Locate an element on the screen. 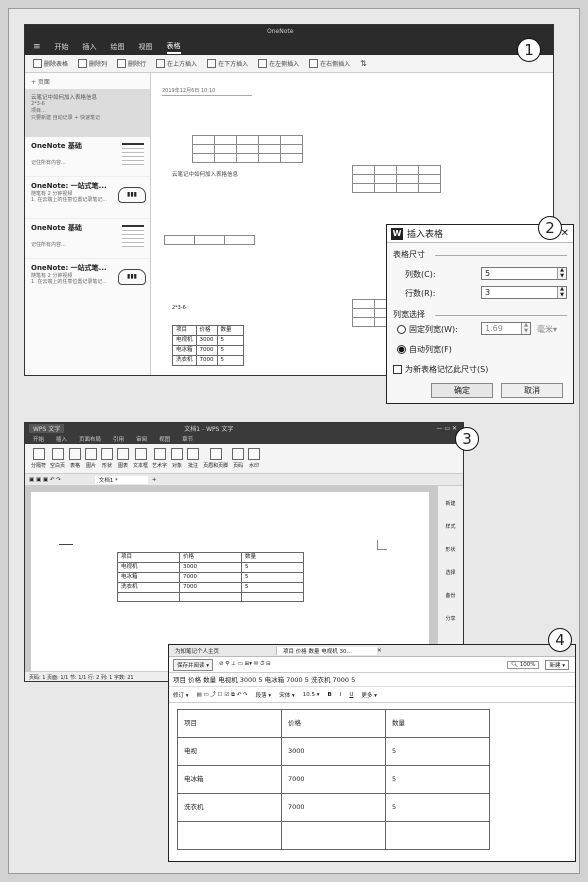 Image resolution: width=588 pixels, height=882 pixels. format-icons: ▤ ▭ ⤴ ☐ ☑ ⧉ ↶ ↷ is located at coordinates (222, 694).